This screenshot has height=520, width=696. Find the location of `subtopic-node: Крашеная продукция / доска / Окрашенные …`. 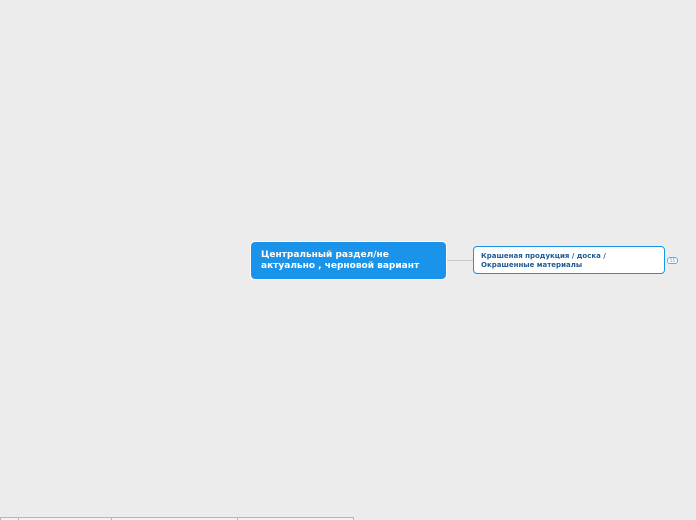

subtopic-node: Крашеная продукция / доска / Окрашенные … is located at coordinates (569, 260).